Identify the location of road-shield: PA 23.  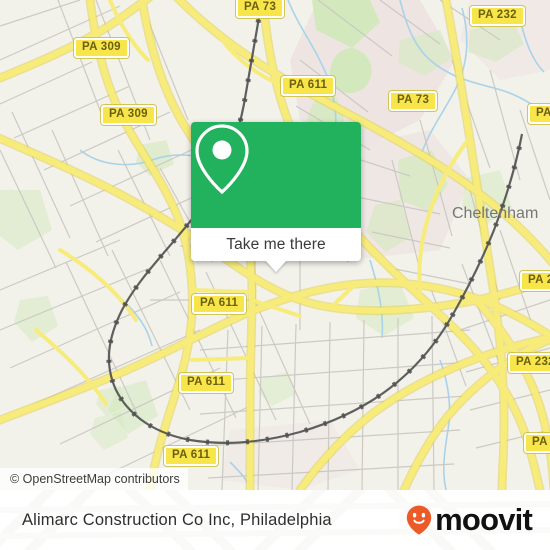
(535, 281).